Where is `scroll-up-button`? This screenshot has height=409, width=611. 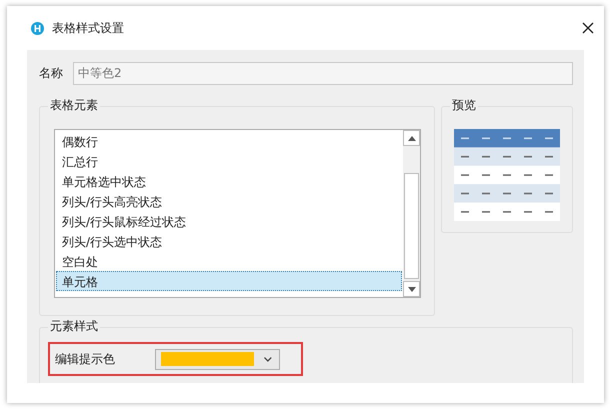
scroll-up-button is located at coordinates (411, 138).